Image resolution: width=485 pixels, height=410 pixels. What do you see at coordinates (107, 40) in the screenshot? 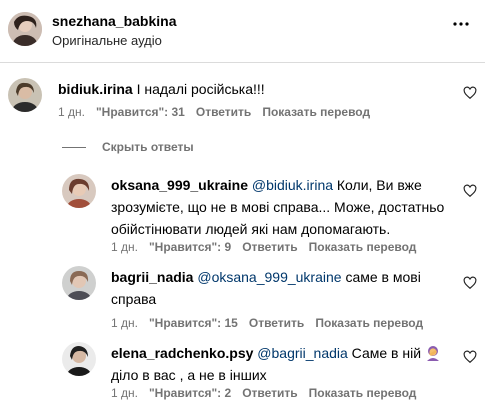
I see `original-audio-link: Оригінальне аудіо` at bounding box center [107, 40].